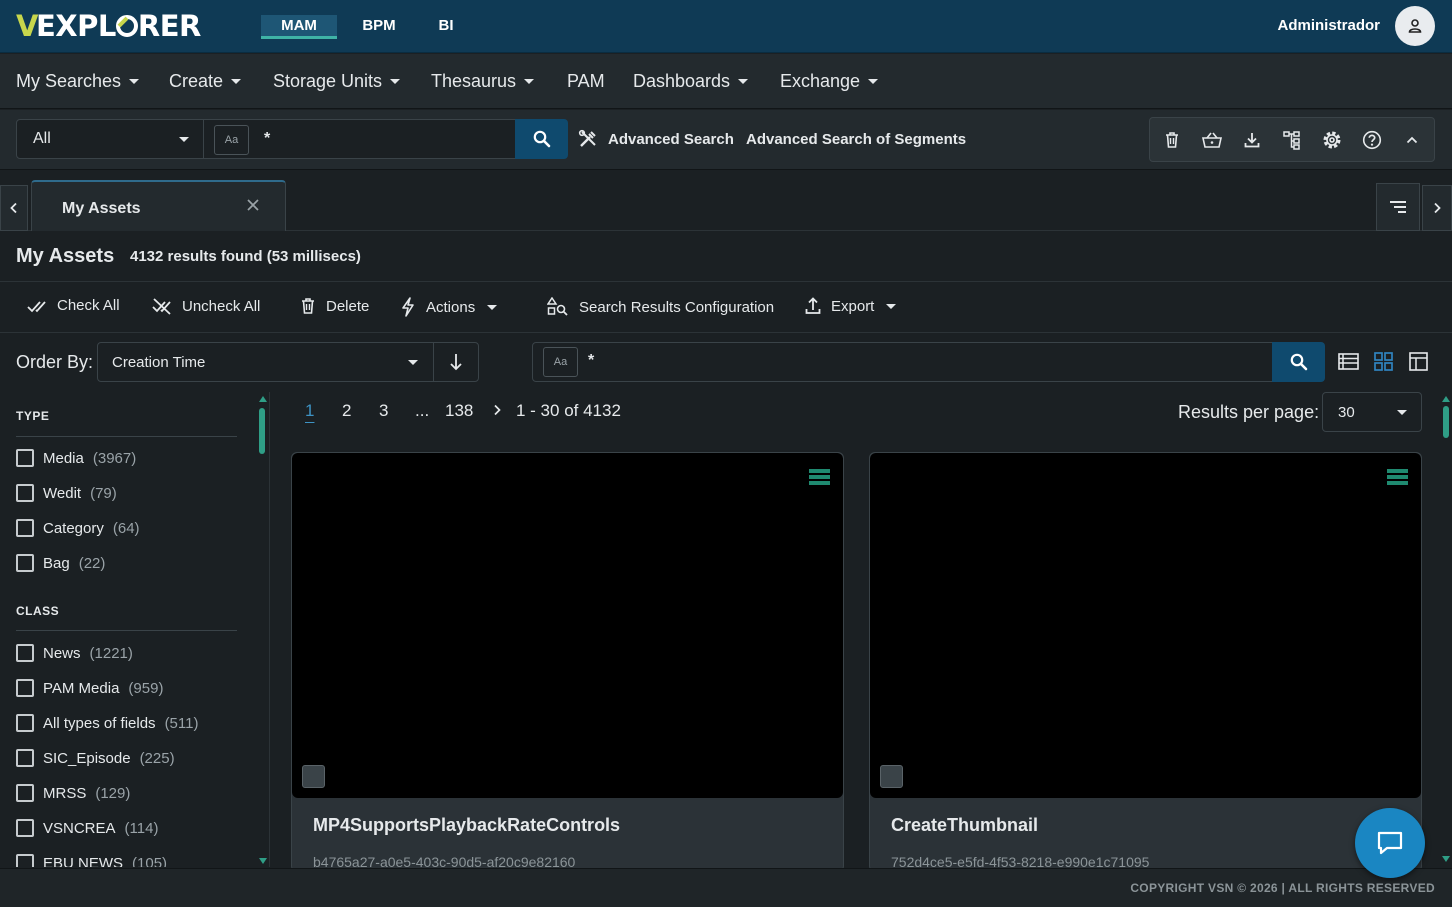 This screenshot has height=907, width=1452. I want to click on nav-pam: PAM, so click(586, 81).